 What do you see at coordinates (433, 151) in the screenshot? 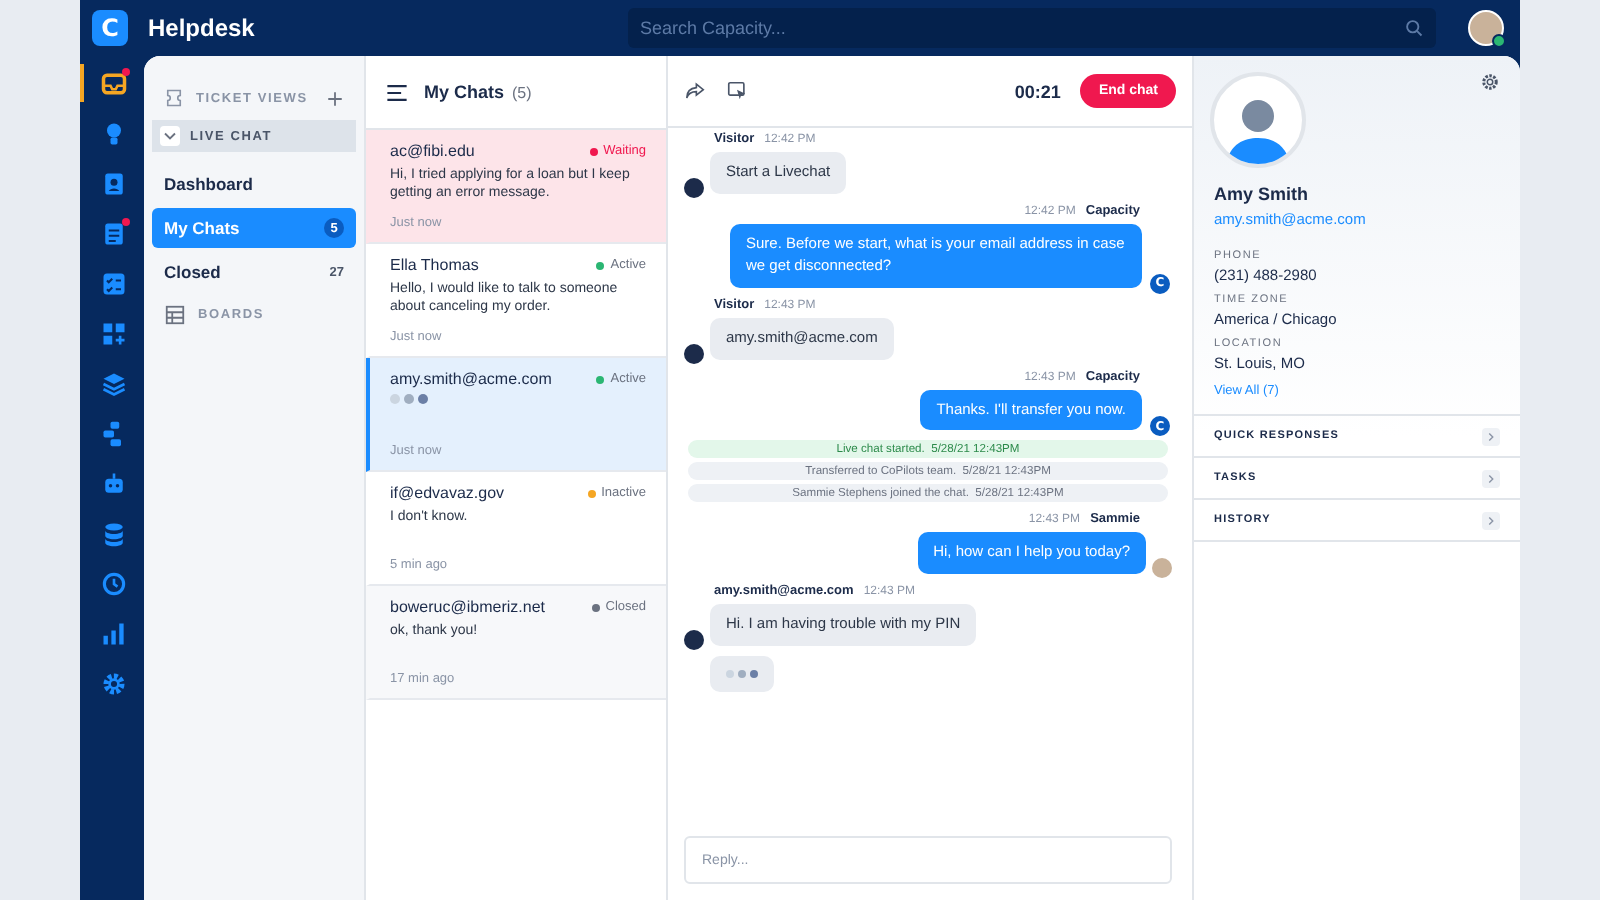
I see `contact-name: ac@fibi.edu` at bounding box center [433, 151].